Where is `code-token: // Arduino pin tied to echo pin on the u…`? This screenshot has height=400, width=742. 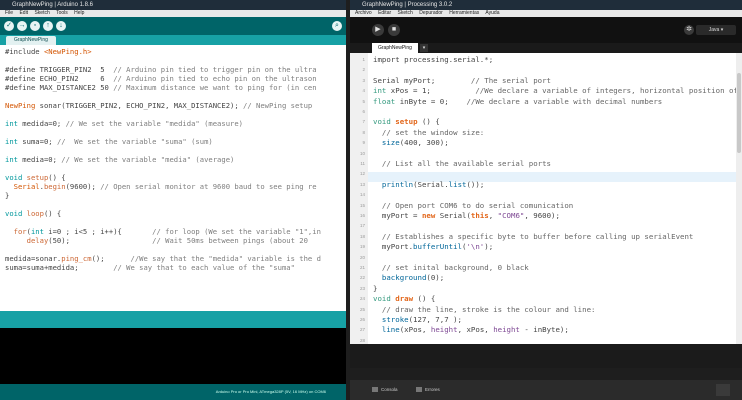 code-token: // Arduino pin tied to echo pin on the u… is located at coordinates (215, 78).